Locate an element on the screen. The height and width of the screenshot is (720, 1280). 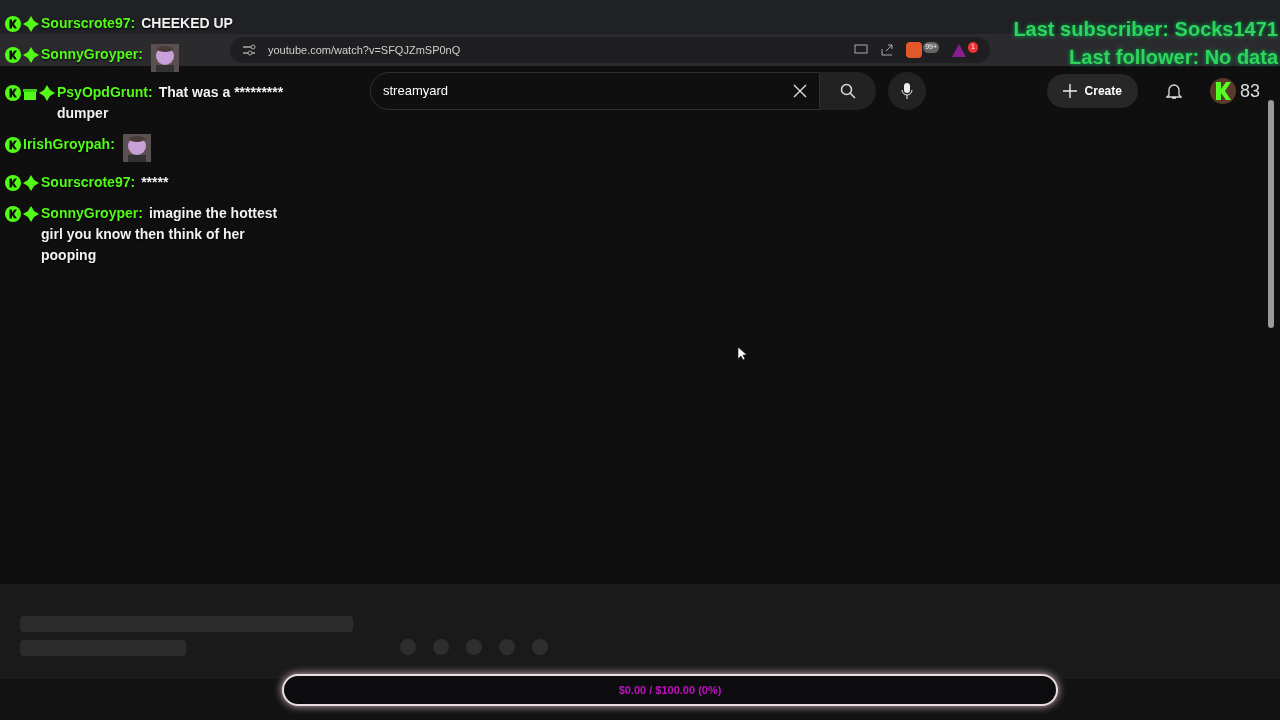
chat-message: Sourscrote97: ***** is located at coordinates (105, 182).